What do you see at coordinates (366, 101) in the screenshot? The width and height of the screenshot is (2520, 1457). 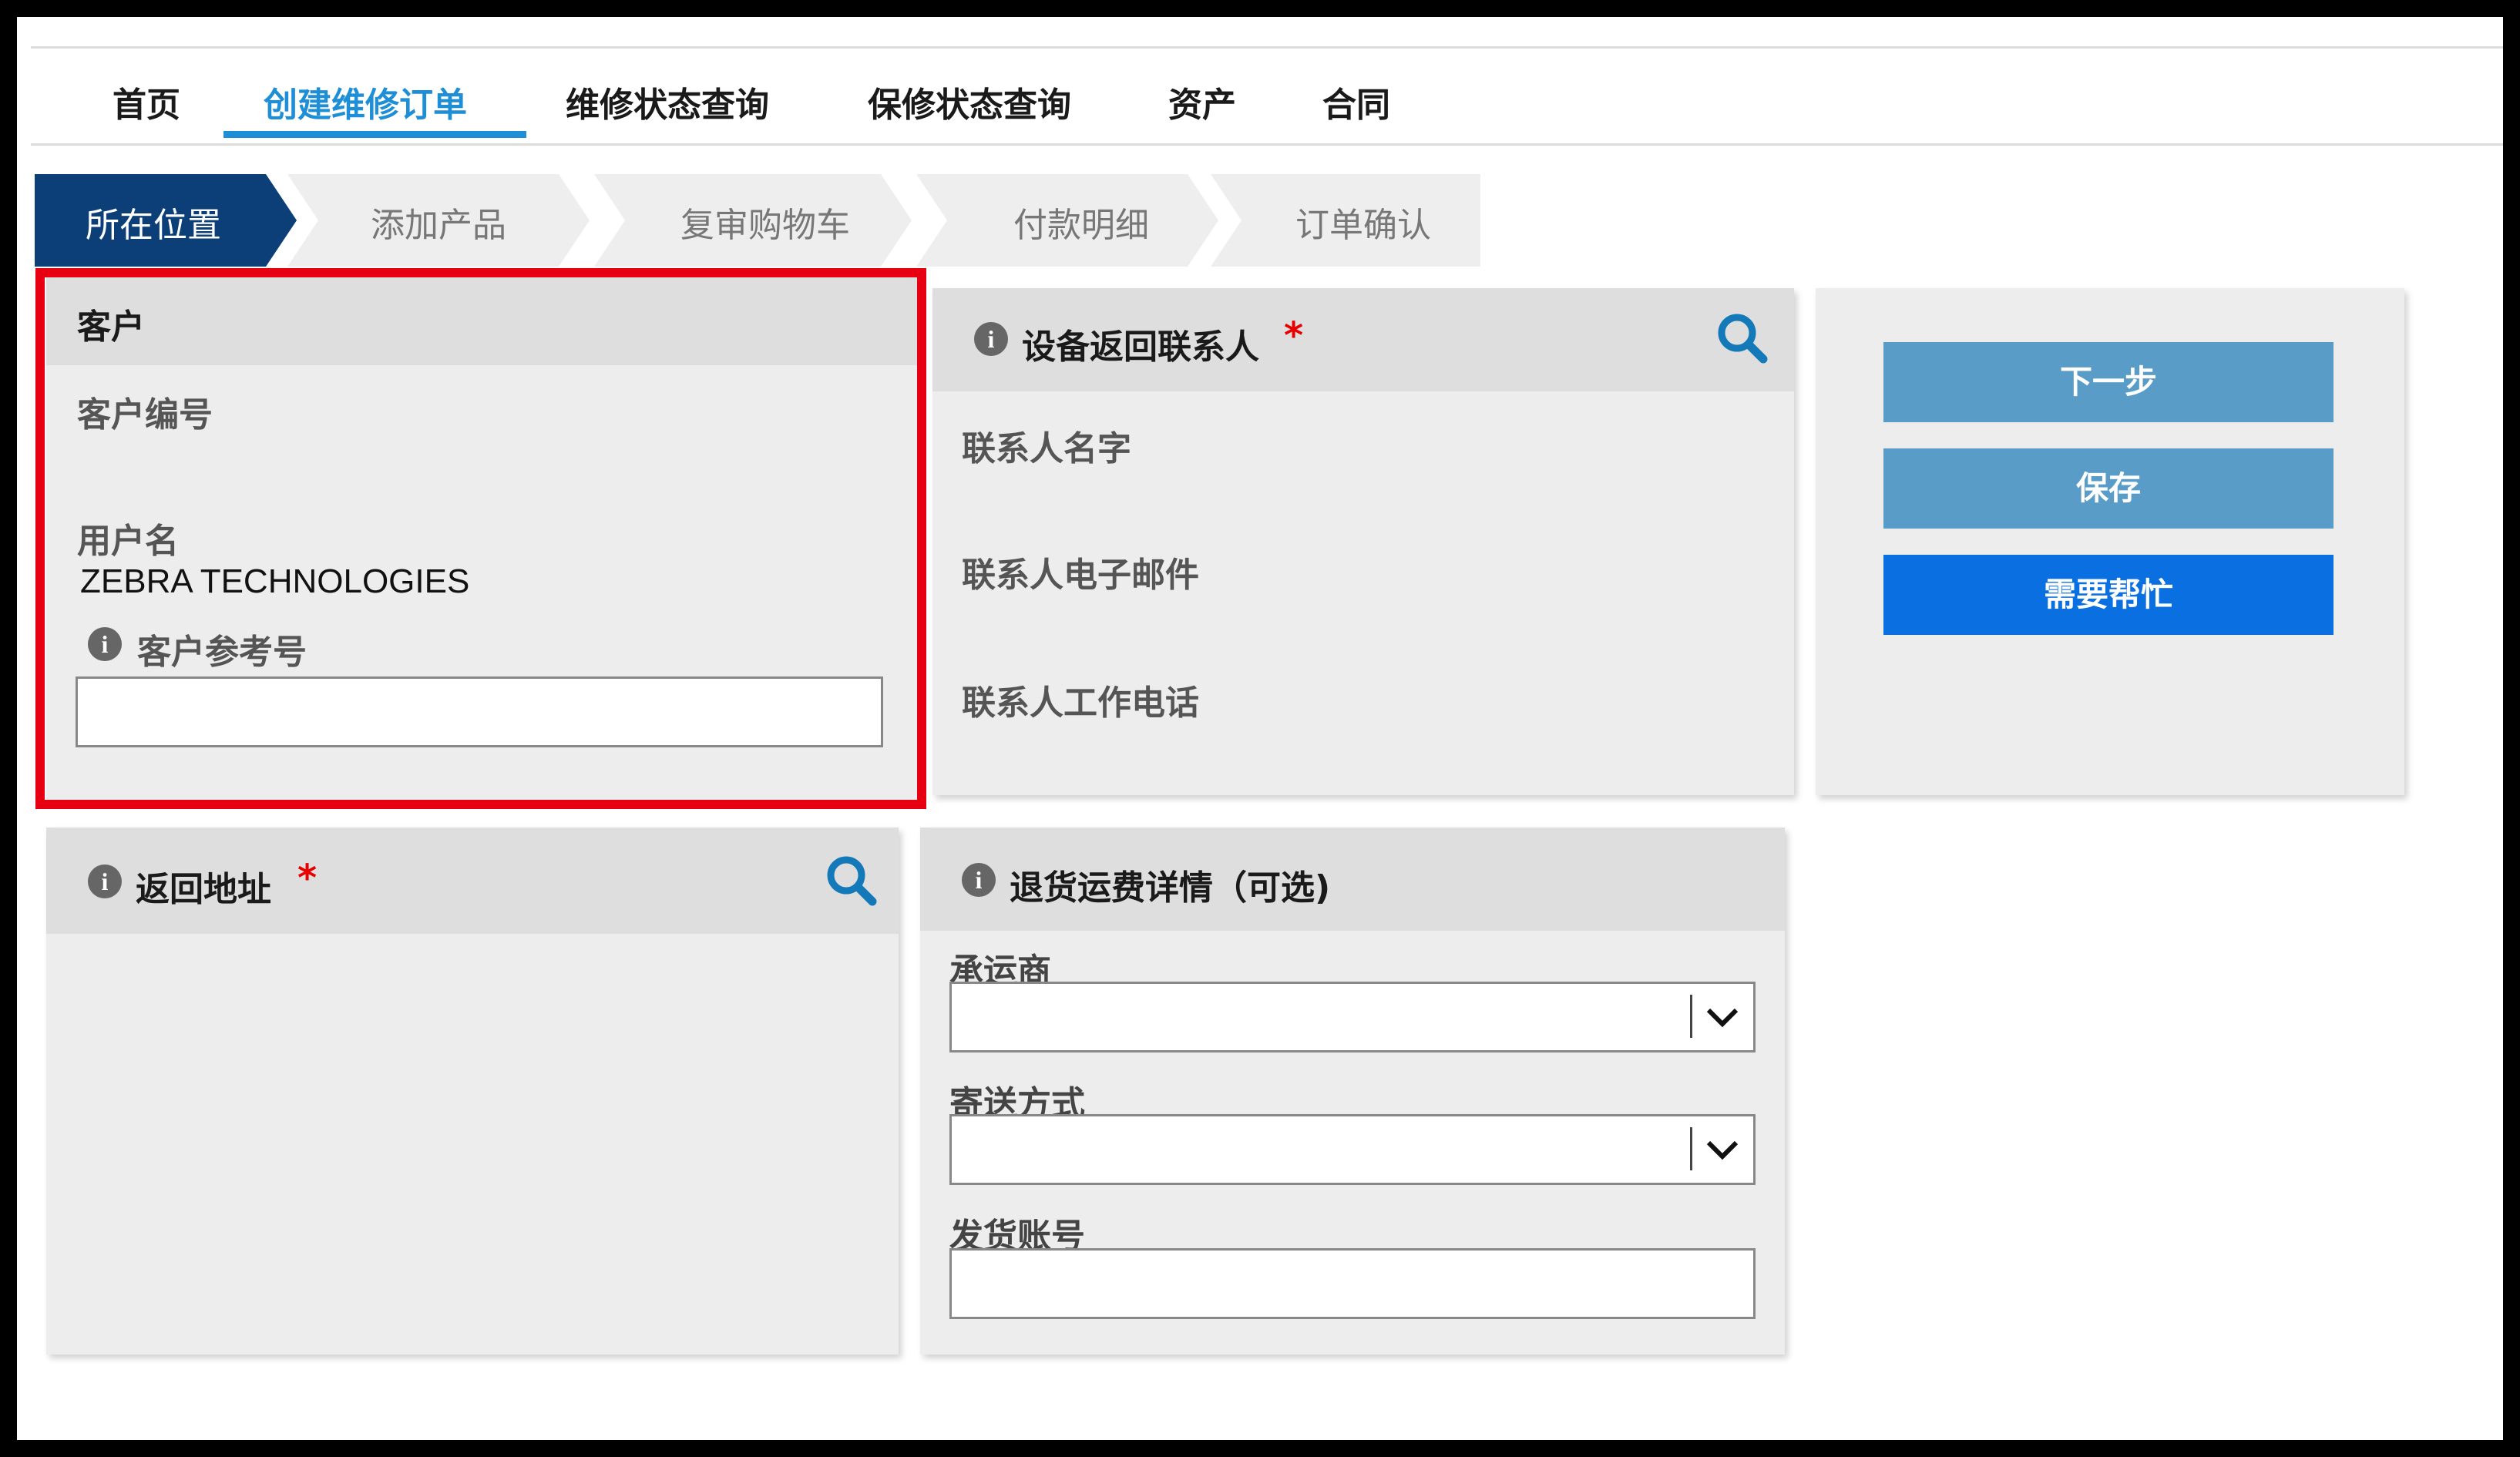 I see `nav-create-repair-order: 创建维修订单` at bounding box center [366, 101].